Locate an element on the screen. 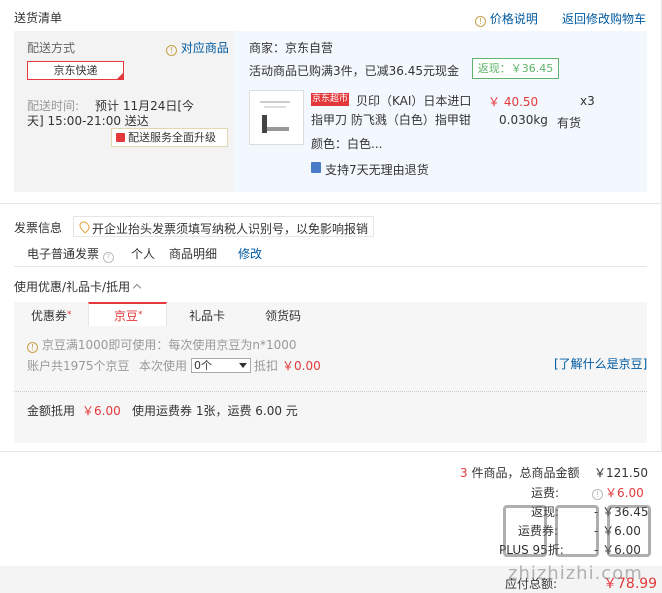  match-goods-link: ! 对应商品 is located at coordinates (197, 47).